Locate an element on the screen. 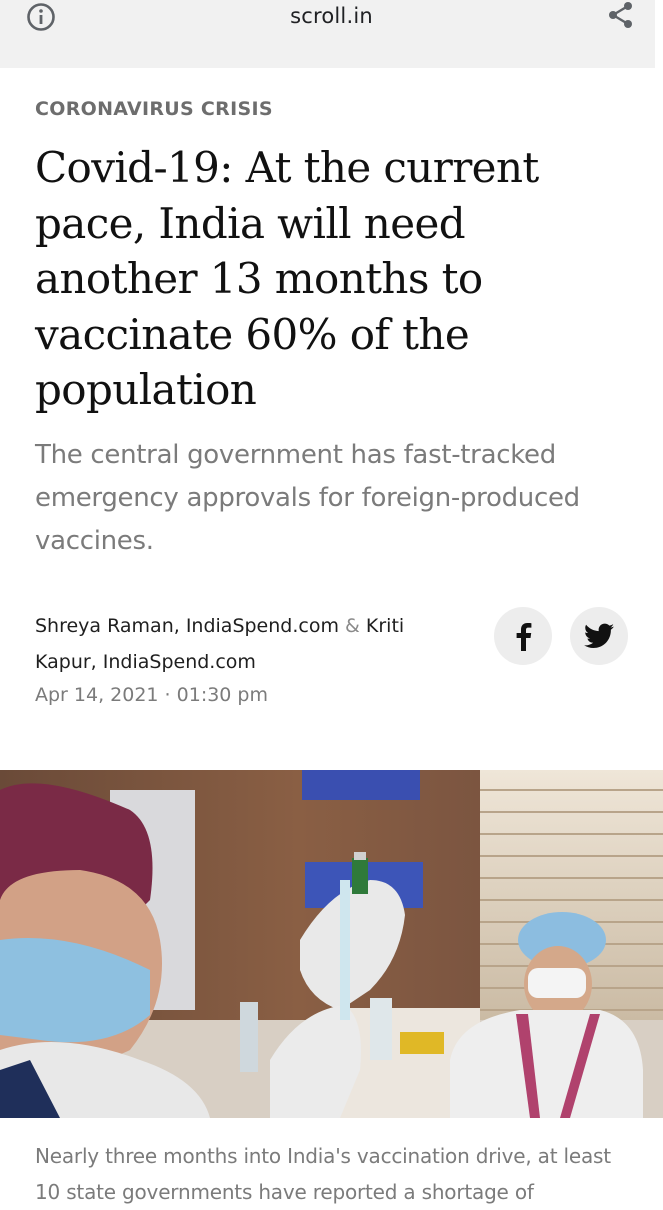  browser-top-bar: scroll.in is located at coordinates (331, 34).